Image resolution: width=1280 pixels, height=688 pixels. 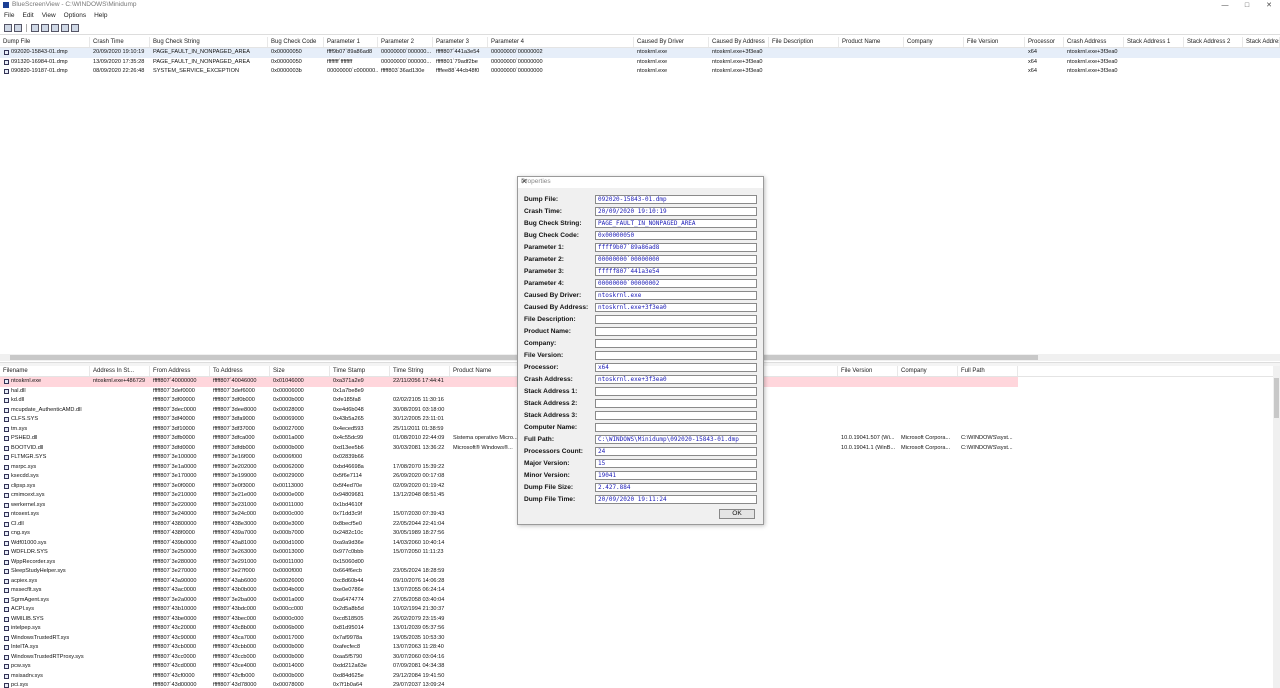 What do you see at coordinates (75, 28) in the screenshot?
I see `exit-icon` at bounding box center [75, 28].